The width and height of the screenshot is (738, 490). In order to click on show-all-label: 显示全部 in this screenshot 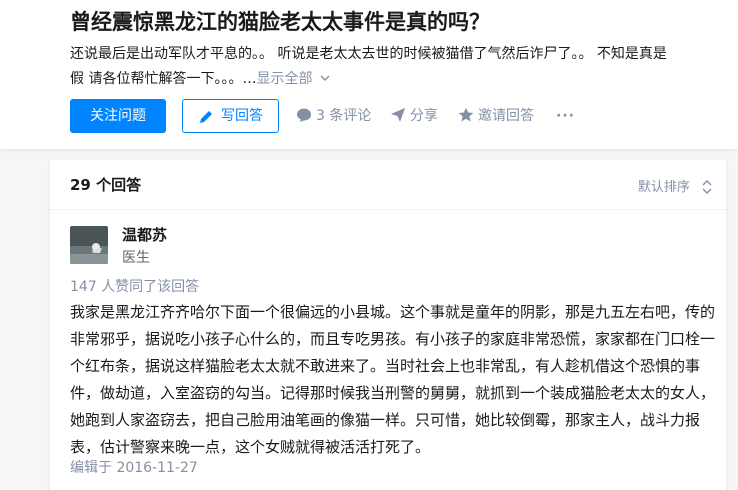, I will do `click(284, 79)`.